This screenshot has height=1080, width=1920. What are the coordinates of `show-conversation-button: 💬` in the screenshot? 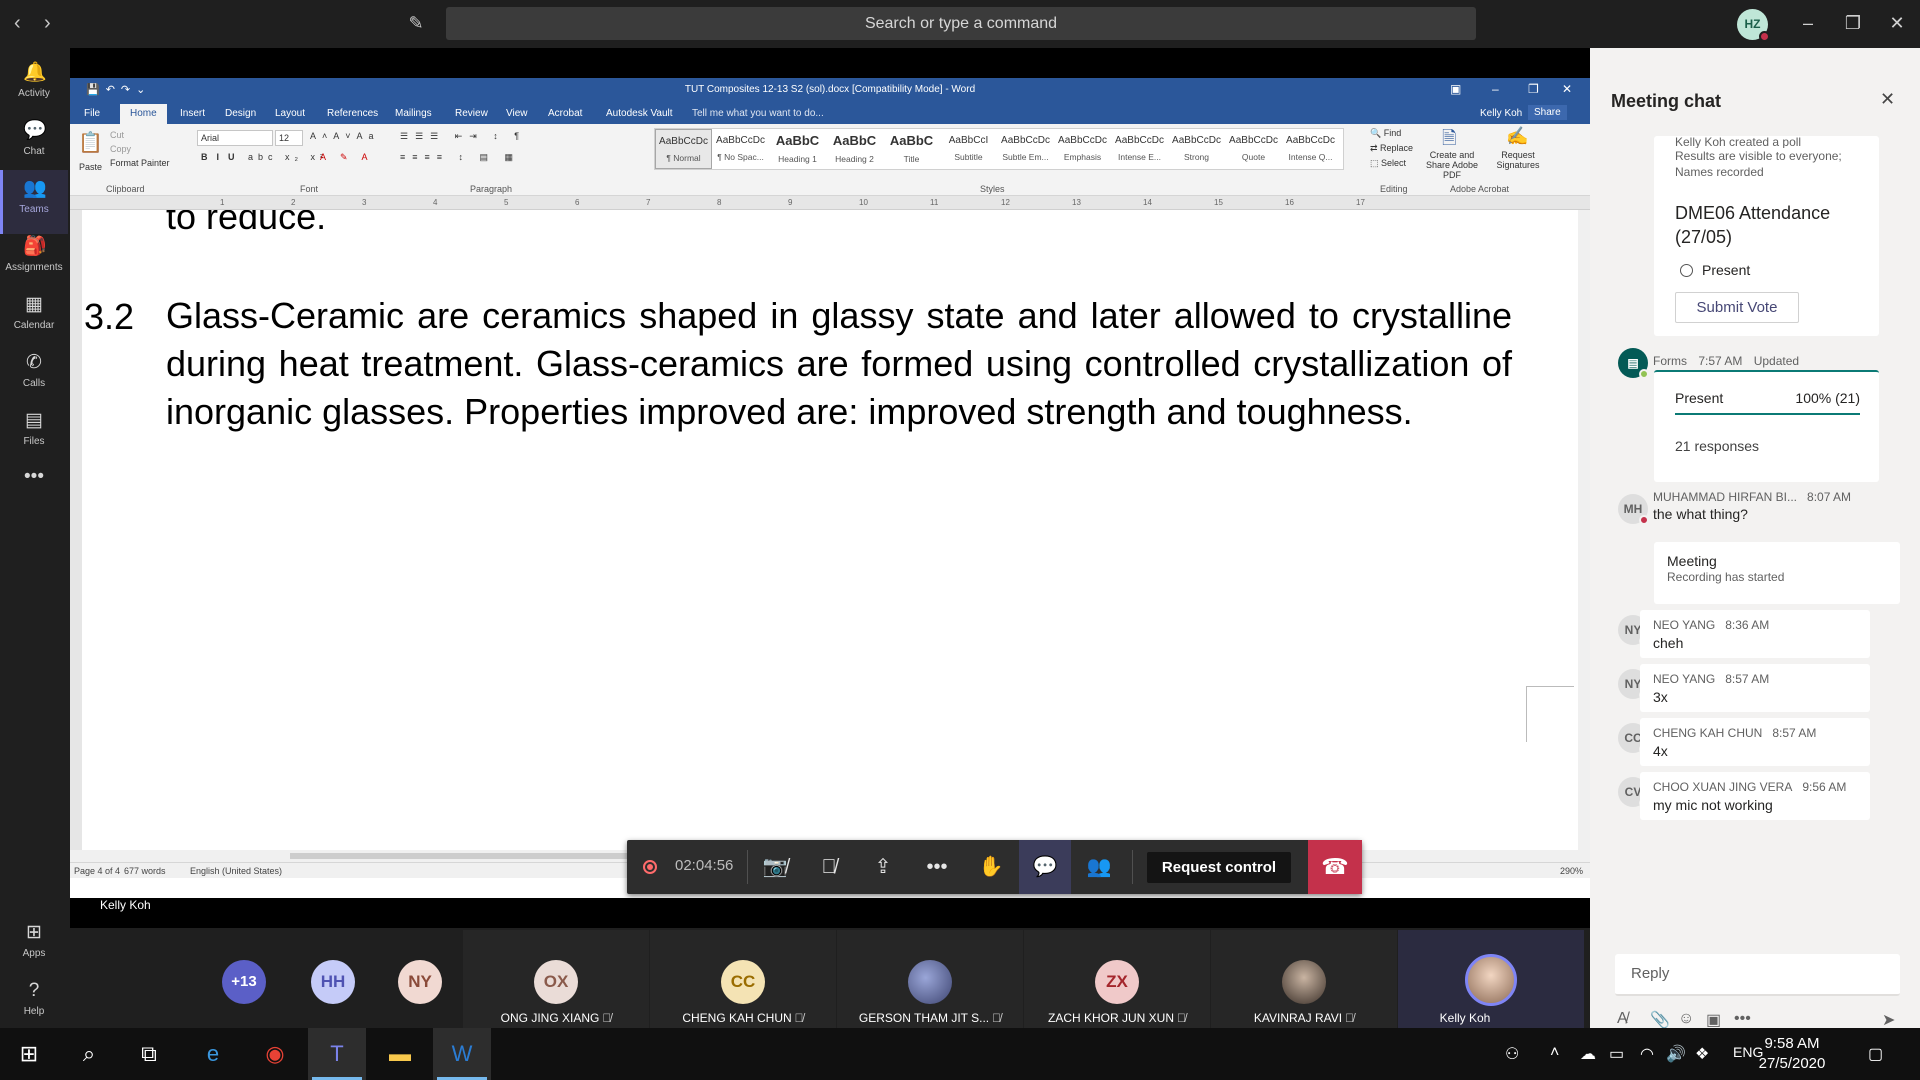 It's located at (1045, 867).